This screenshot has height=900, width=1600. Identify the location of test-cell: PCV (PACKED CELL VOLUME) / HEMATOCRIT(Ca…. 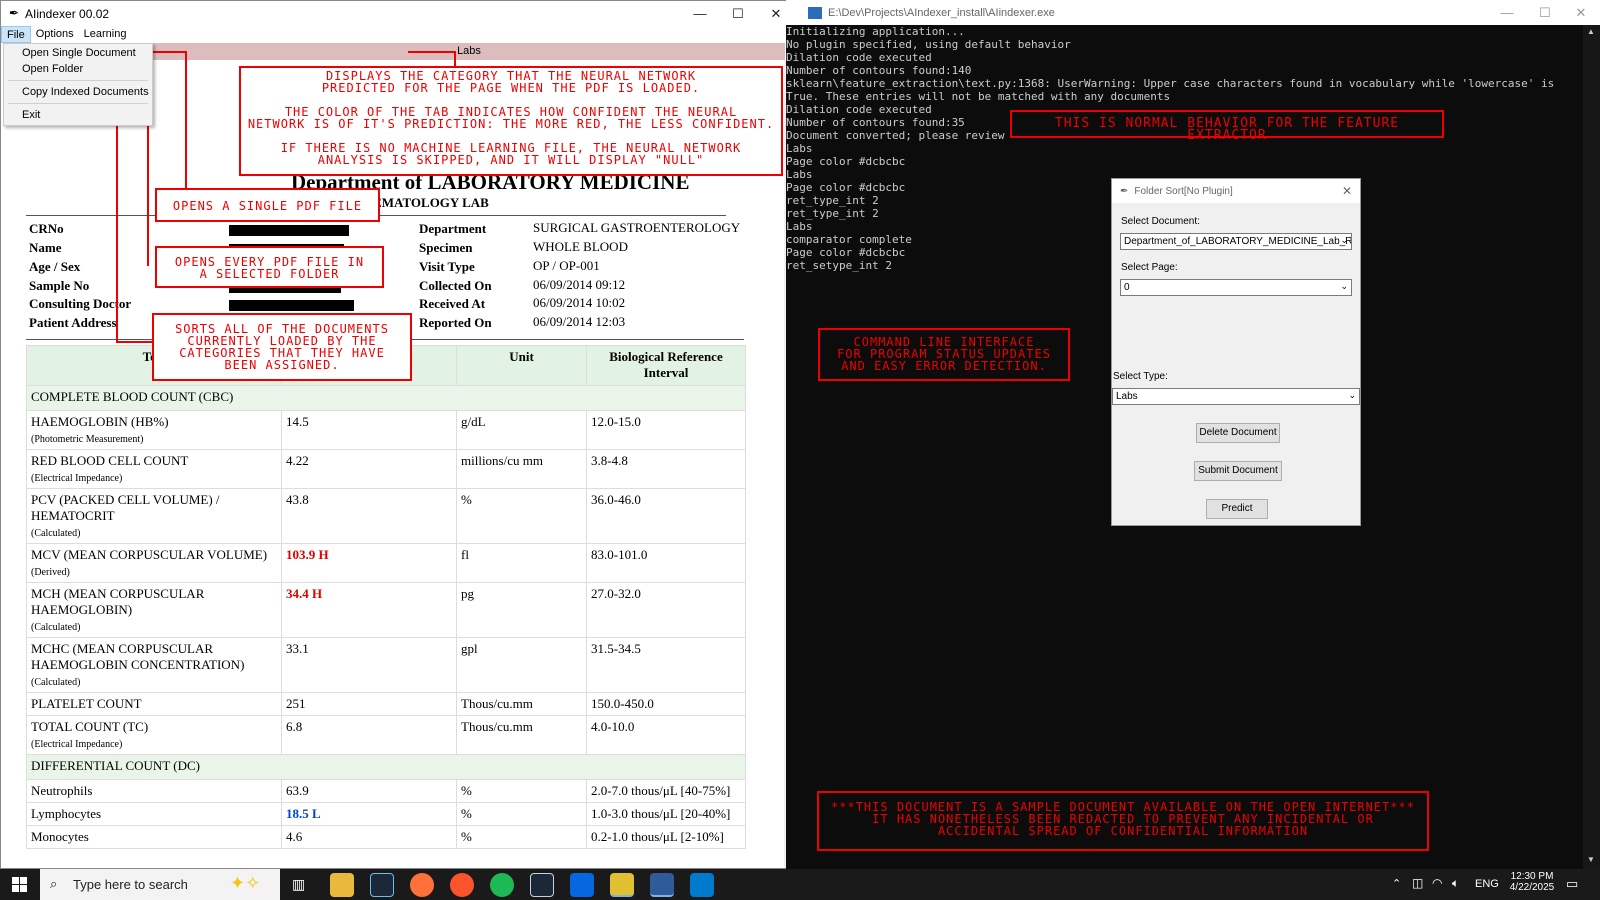
(154, 516).